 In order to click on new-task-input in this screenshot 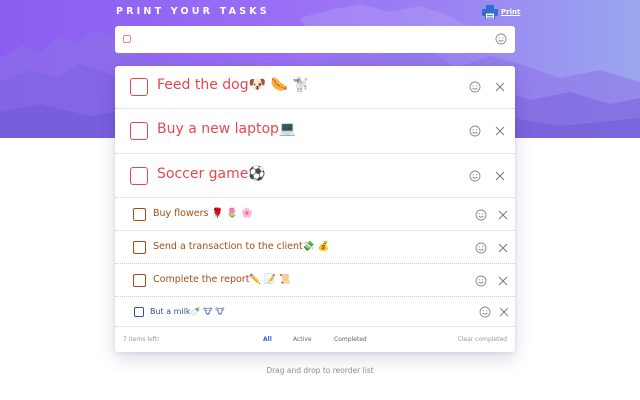, I will do `click(314, 40)`.